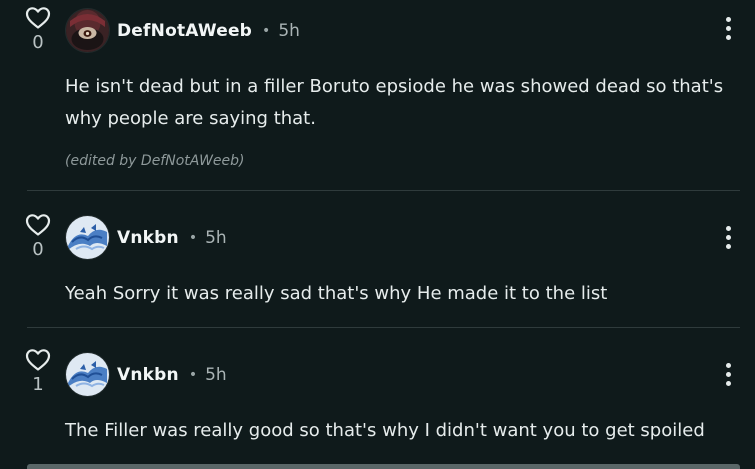  I want to click on input-bar-edge, so click(383, 466).